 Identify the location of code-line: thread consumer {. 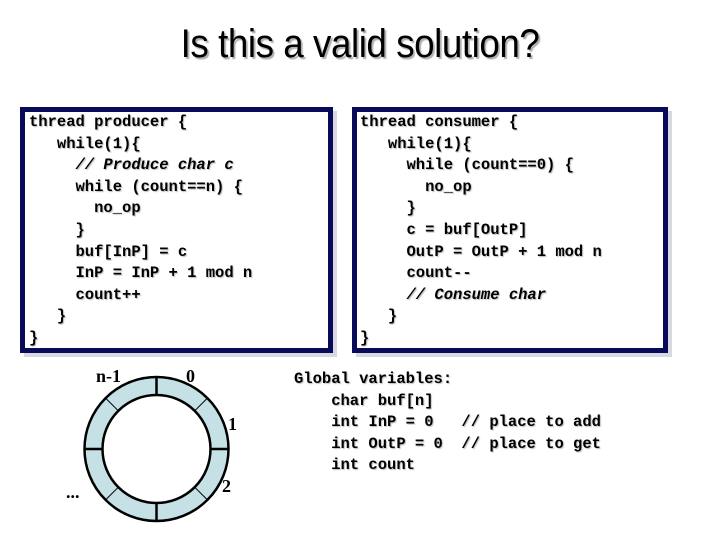
(439, 122).